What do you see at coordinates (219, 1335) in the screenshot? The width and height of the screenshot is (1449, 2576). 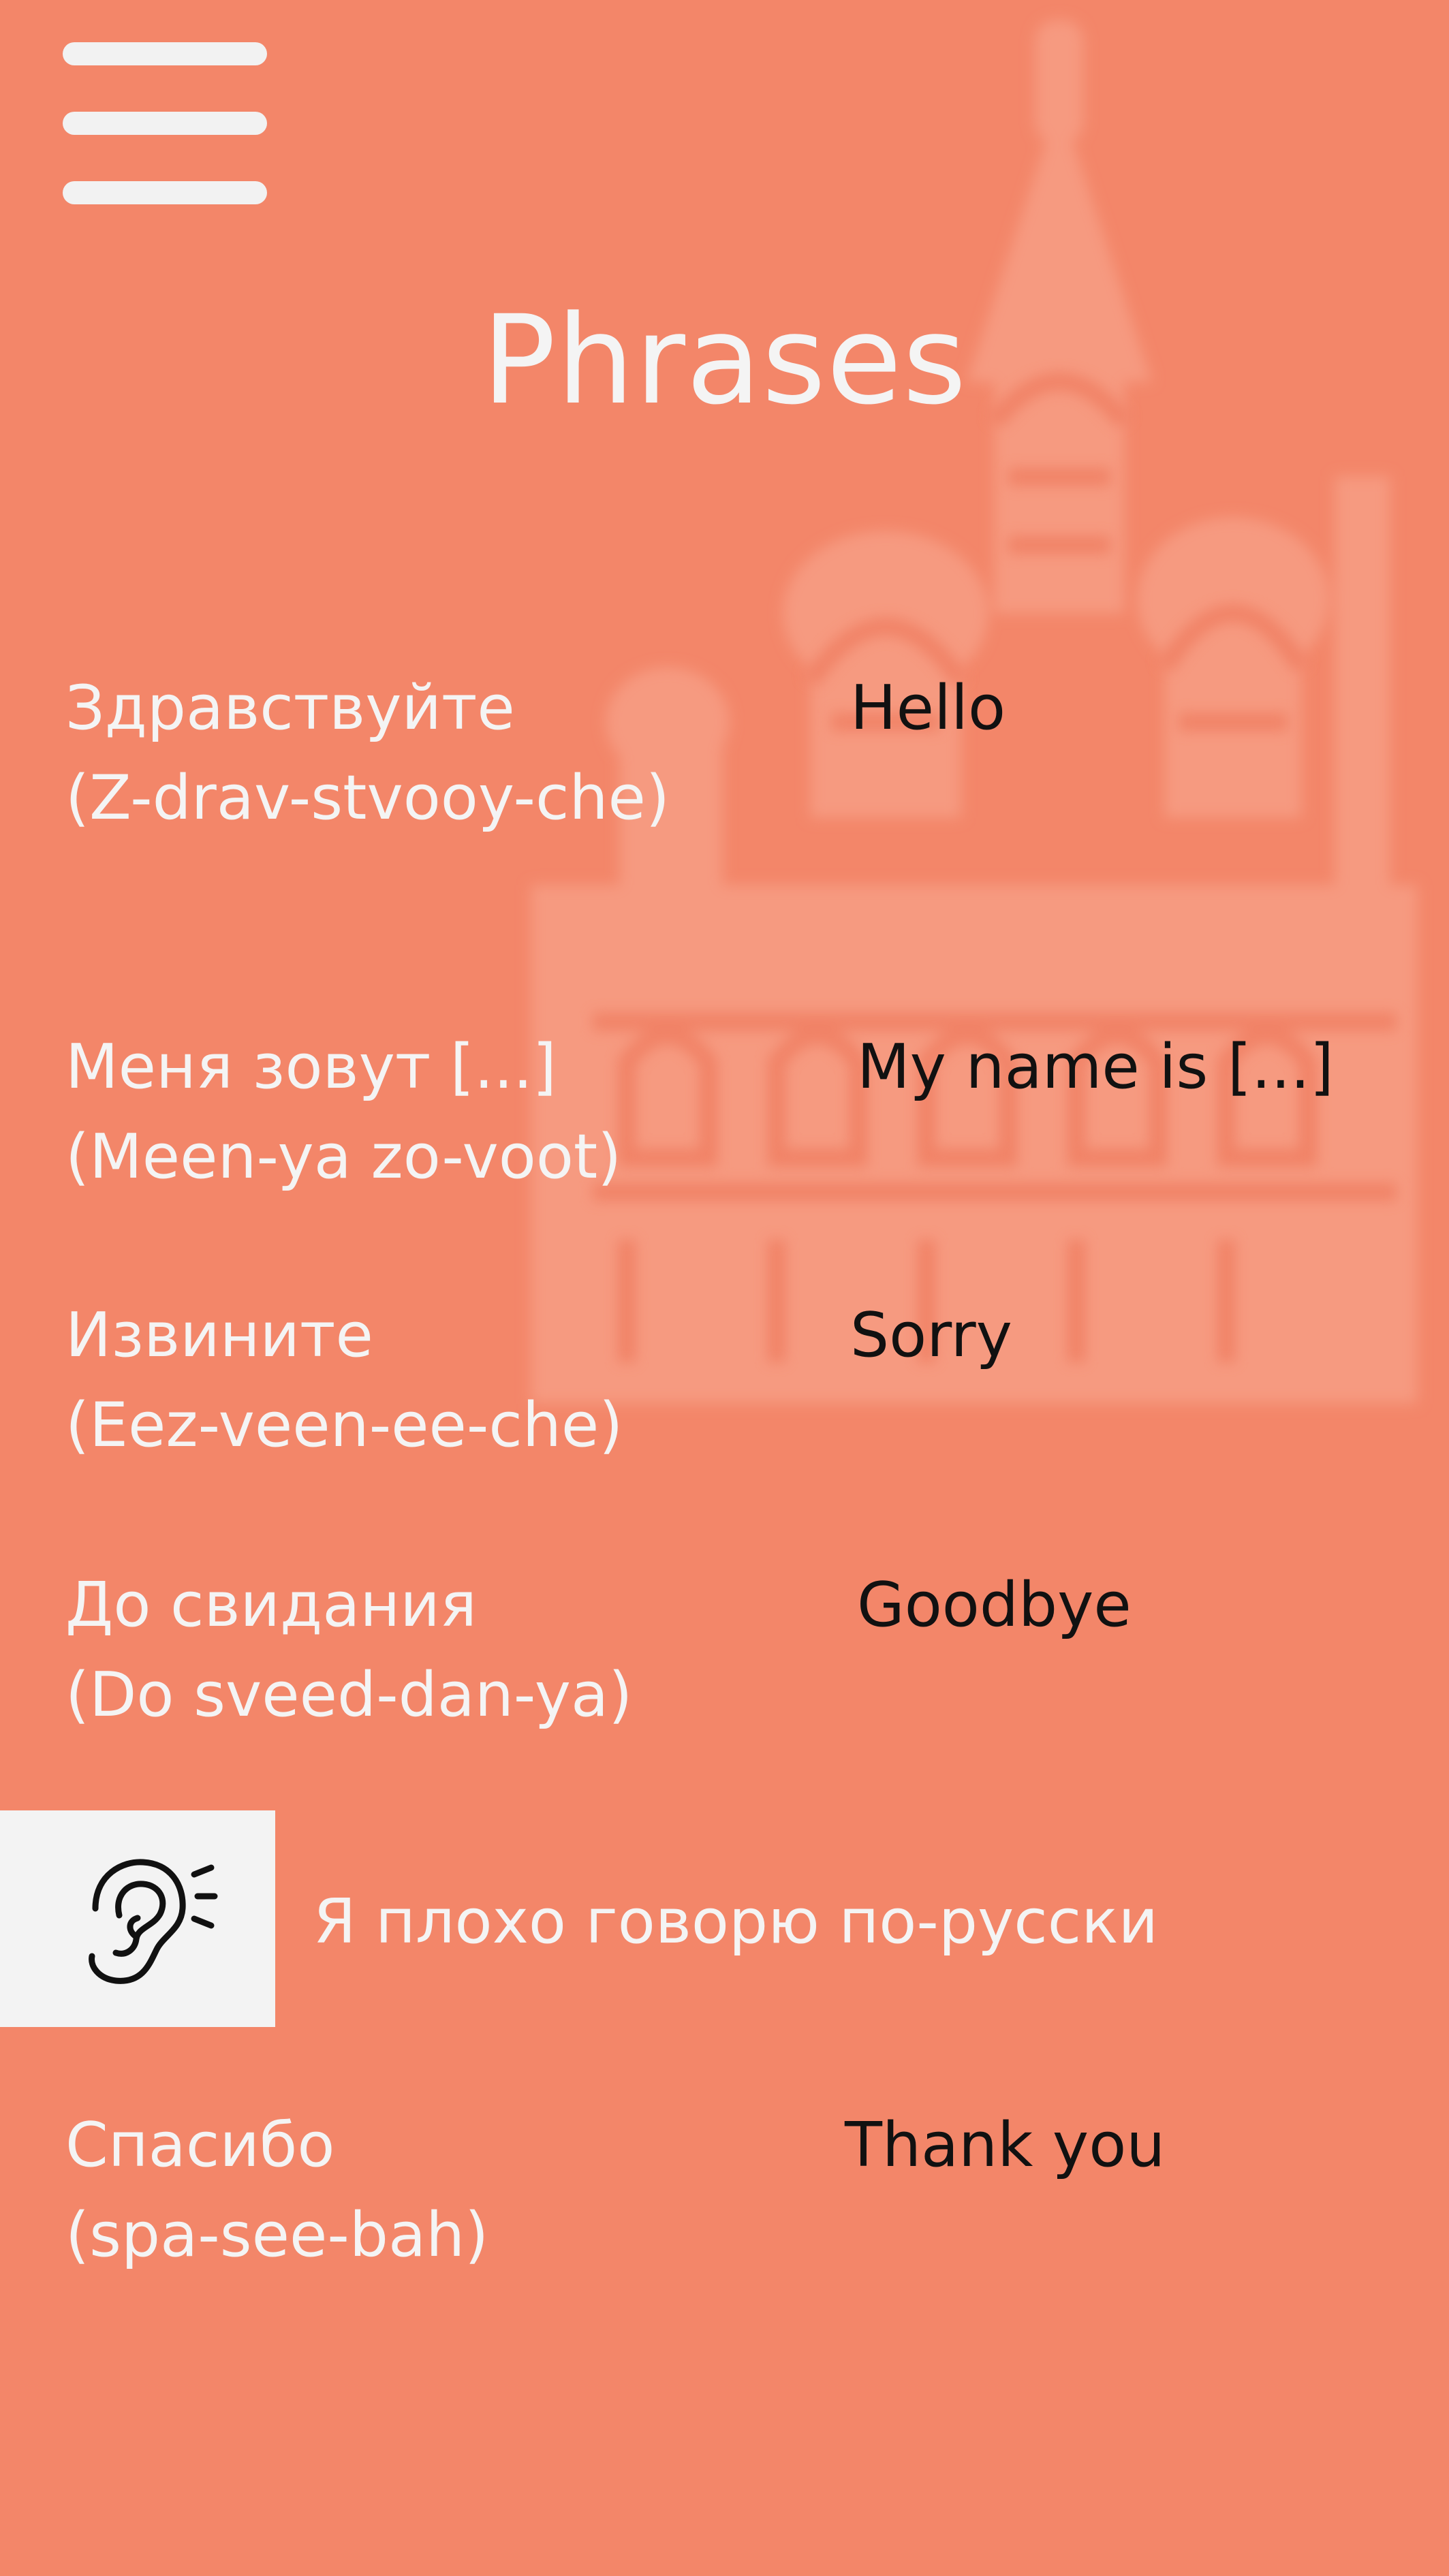 I see `phrase-russian: Извините` at bounding box center [219, 1335].